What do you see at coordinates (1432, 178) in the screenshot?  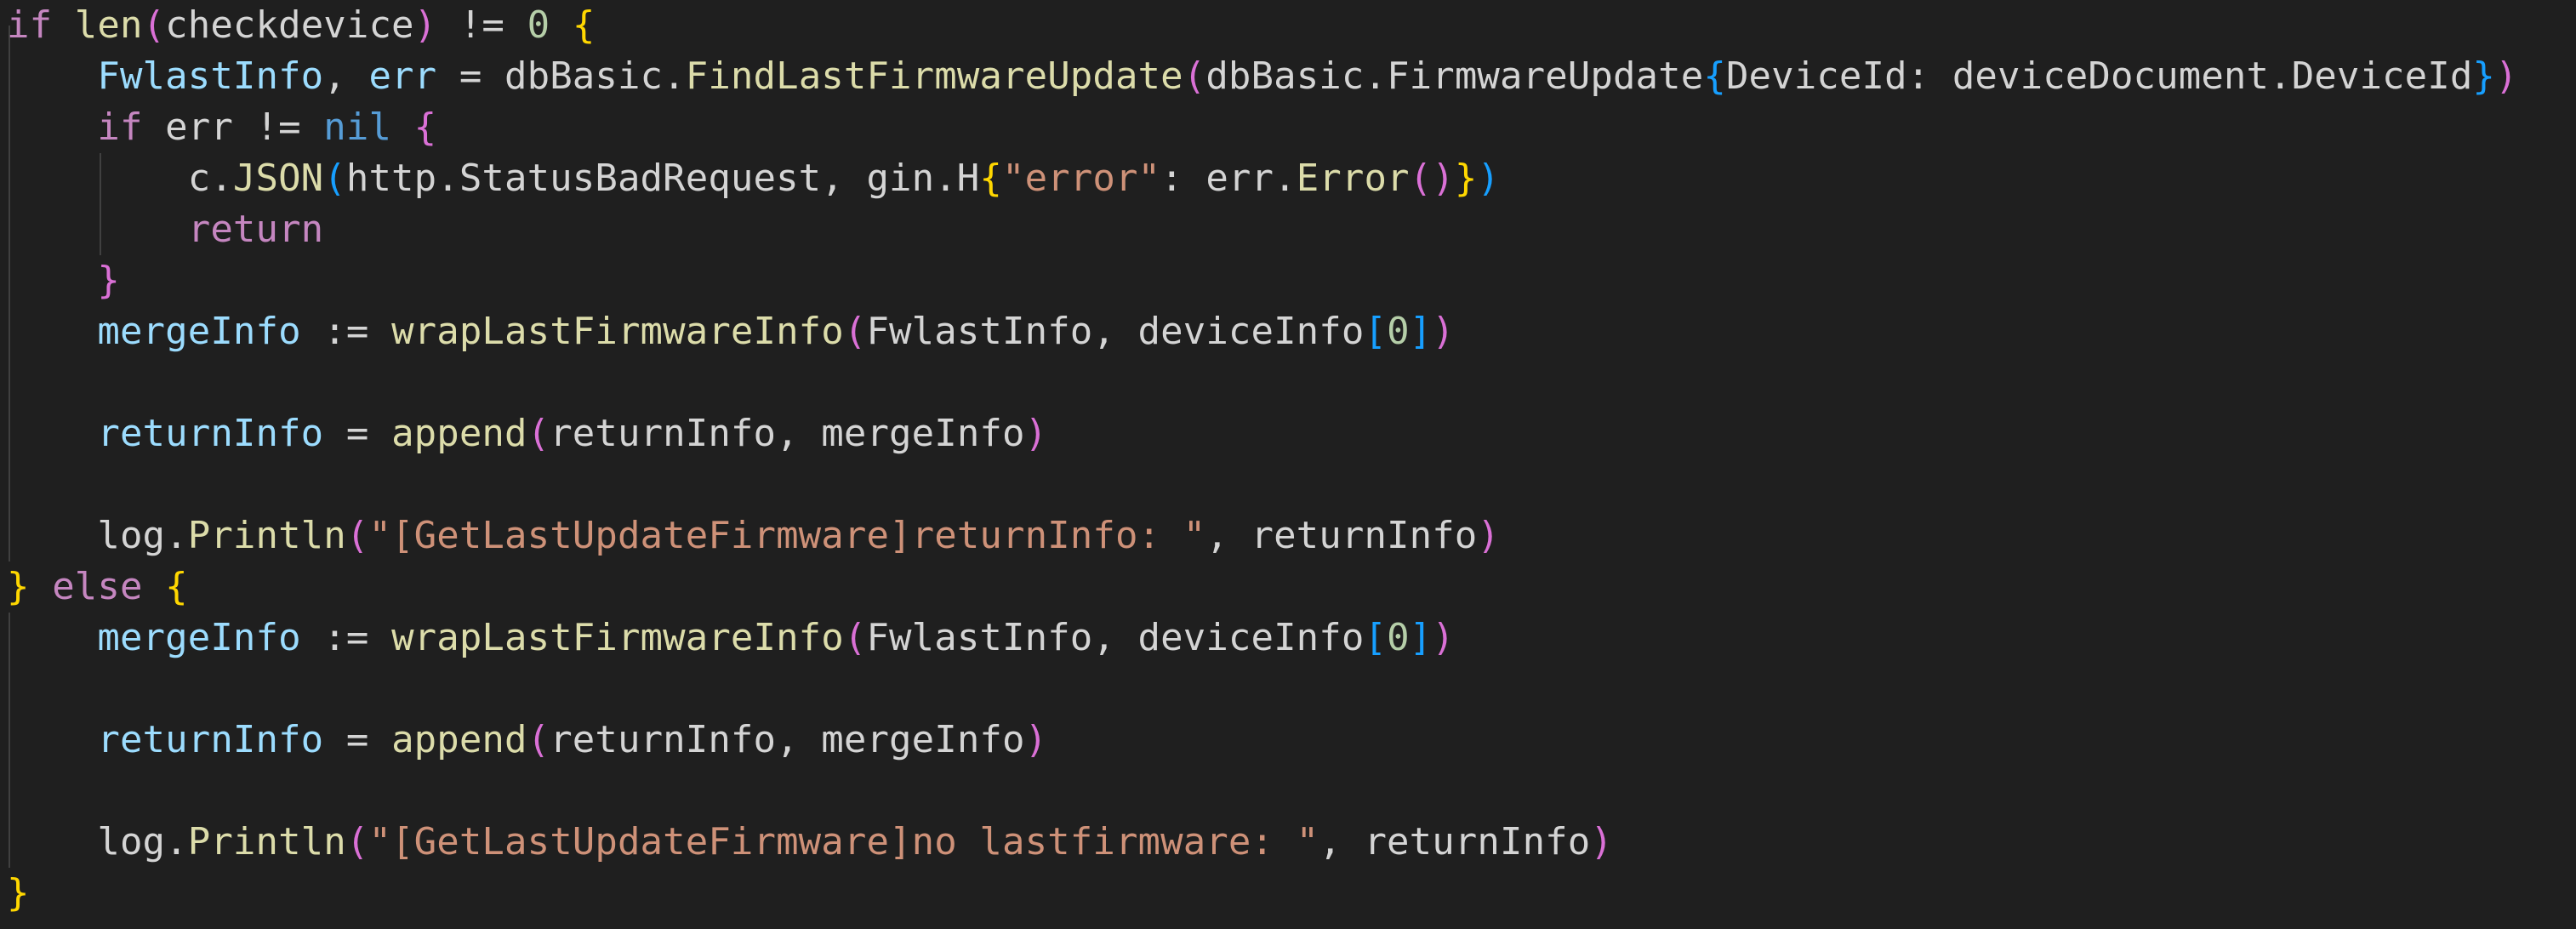 I see `bracket-token: ()` at bounding box center [1432, 178].